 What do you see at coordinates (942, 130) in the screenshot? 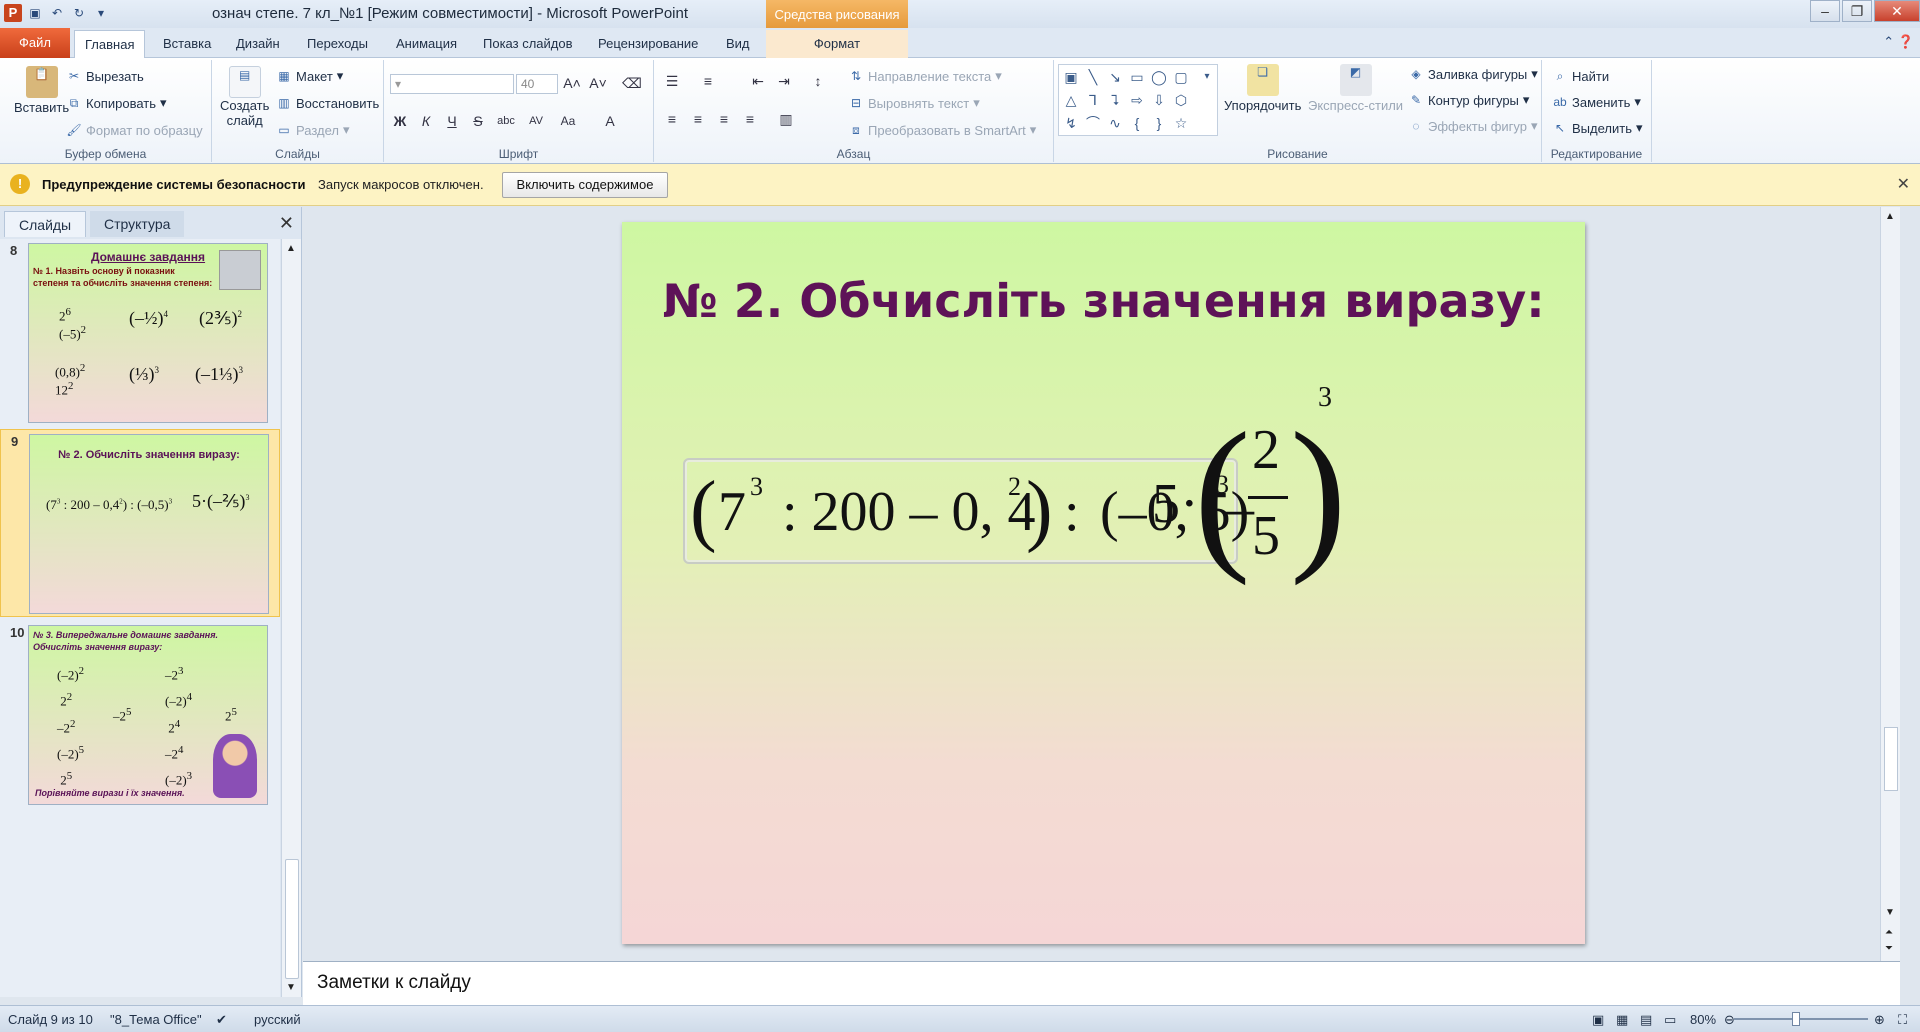
I see `smartart-button: ⧈ Преобразовать в SmartArt ▾` at bounding box center [942, 130].